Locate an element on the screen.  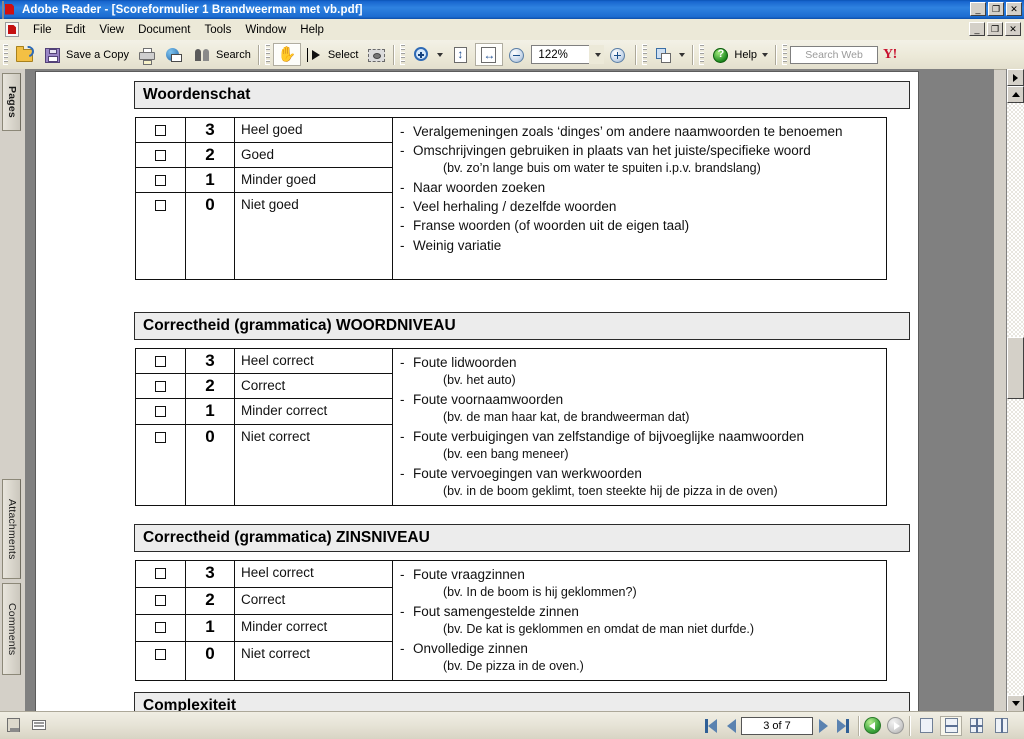
toolbar-grip-file is located at coordinates (5, 54).